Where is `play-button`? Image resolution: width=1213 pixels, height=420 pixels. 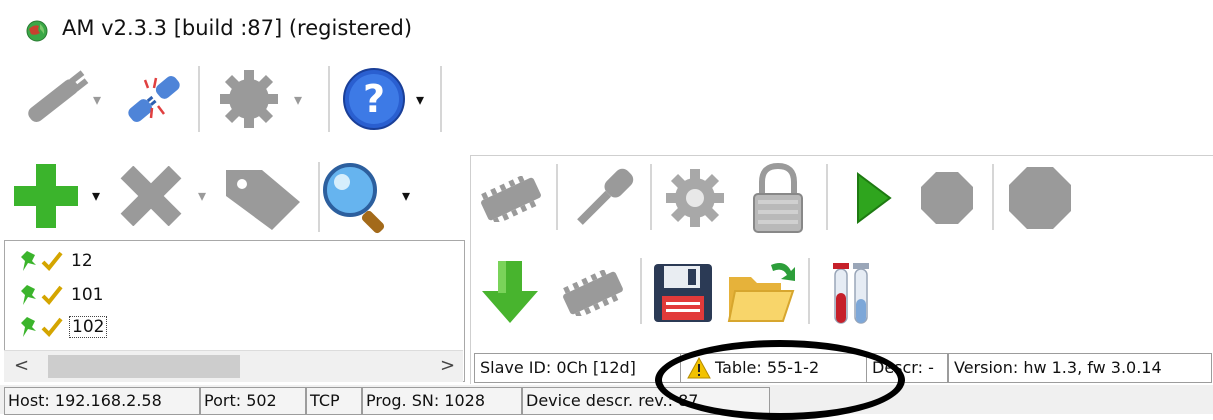
play-button is located at coordinates (872, 198).